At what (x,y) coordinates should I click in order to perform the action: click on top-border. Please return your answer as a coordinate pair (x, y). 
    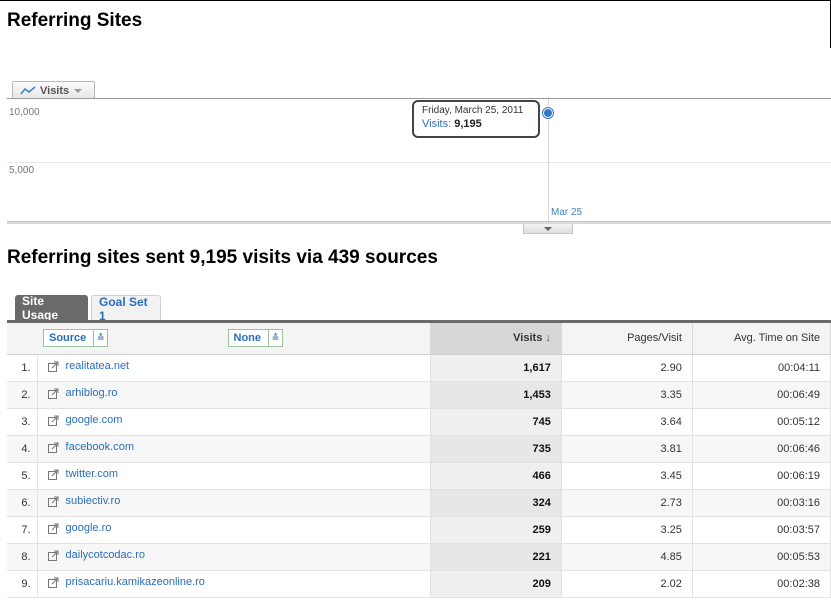
    Looking at the image, I should click on (415, 0).